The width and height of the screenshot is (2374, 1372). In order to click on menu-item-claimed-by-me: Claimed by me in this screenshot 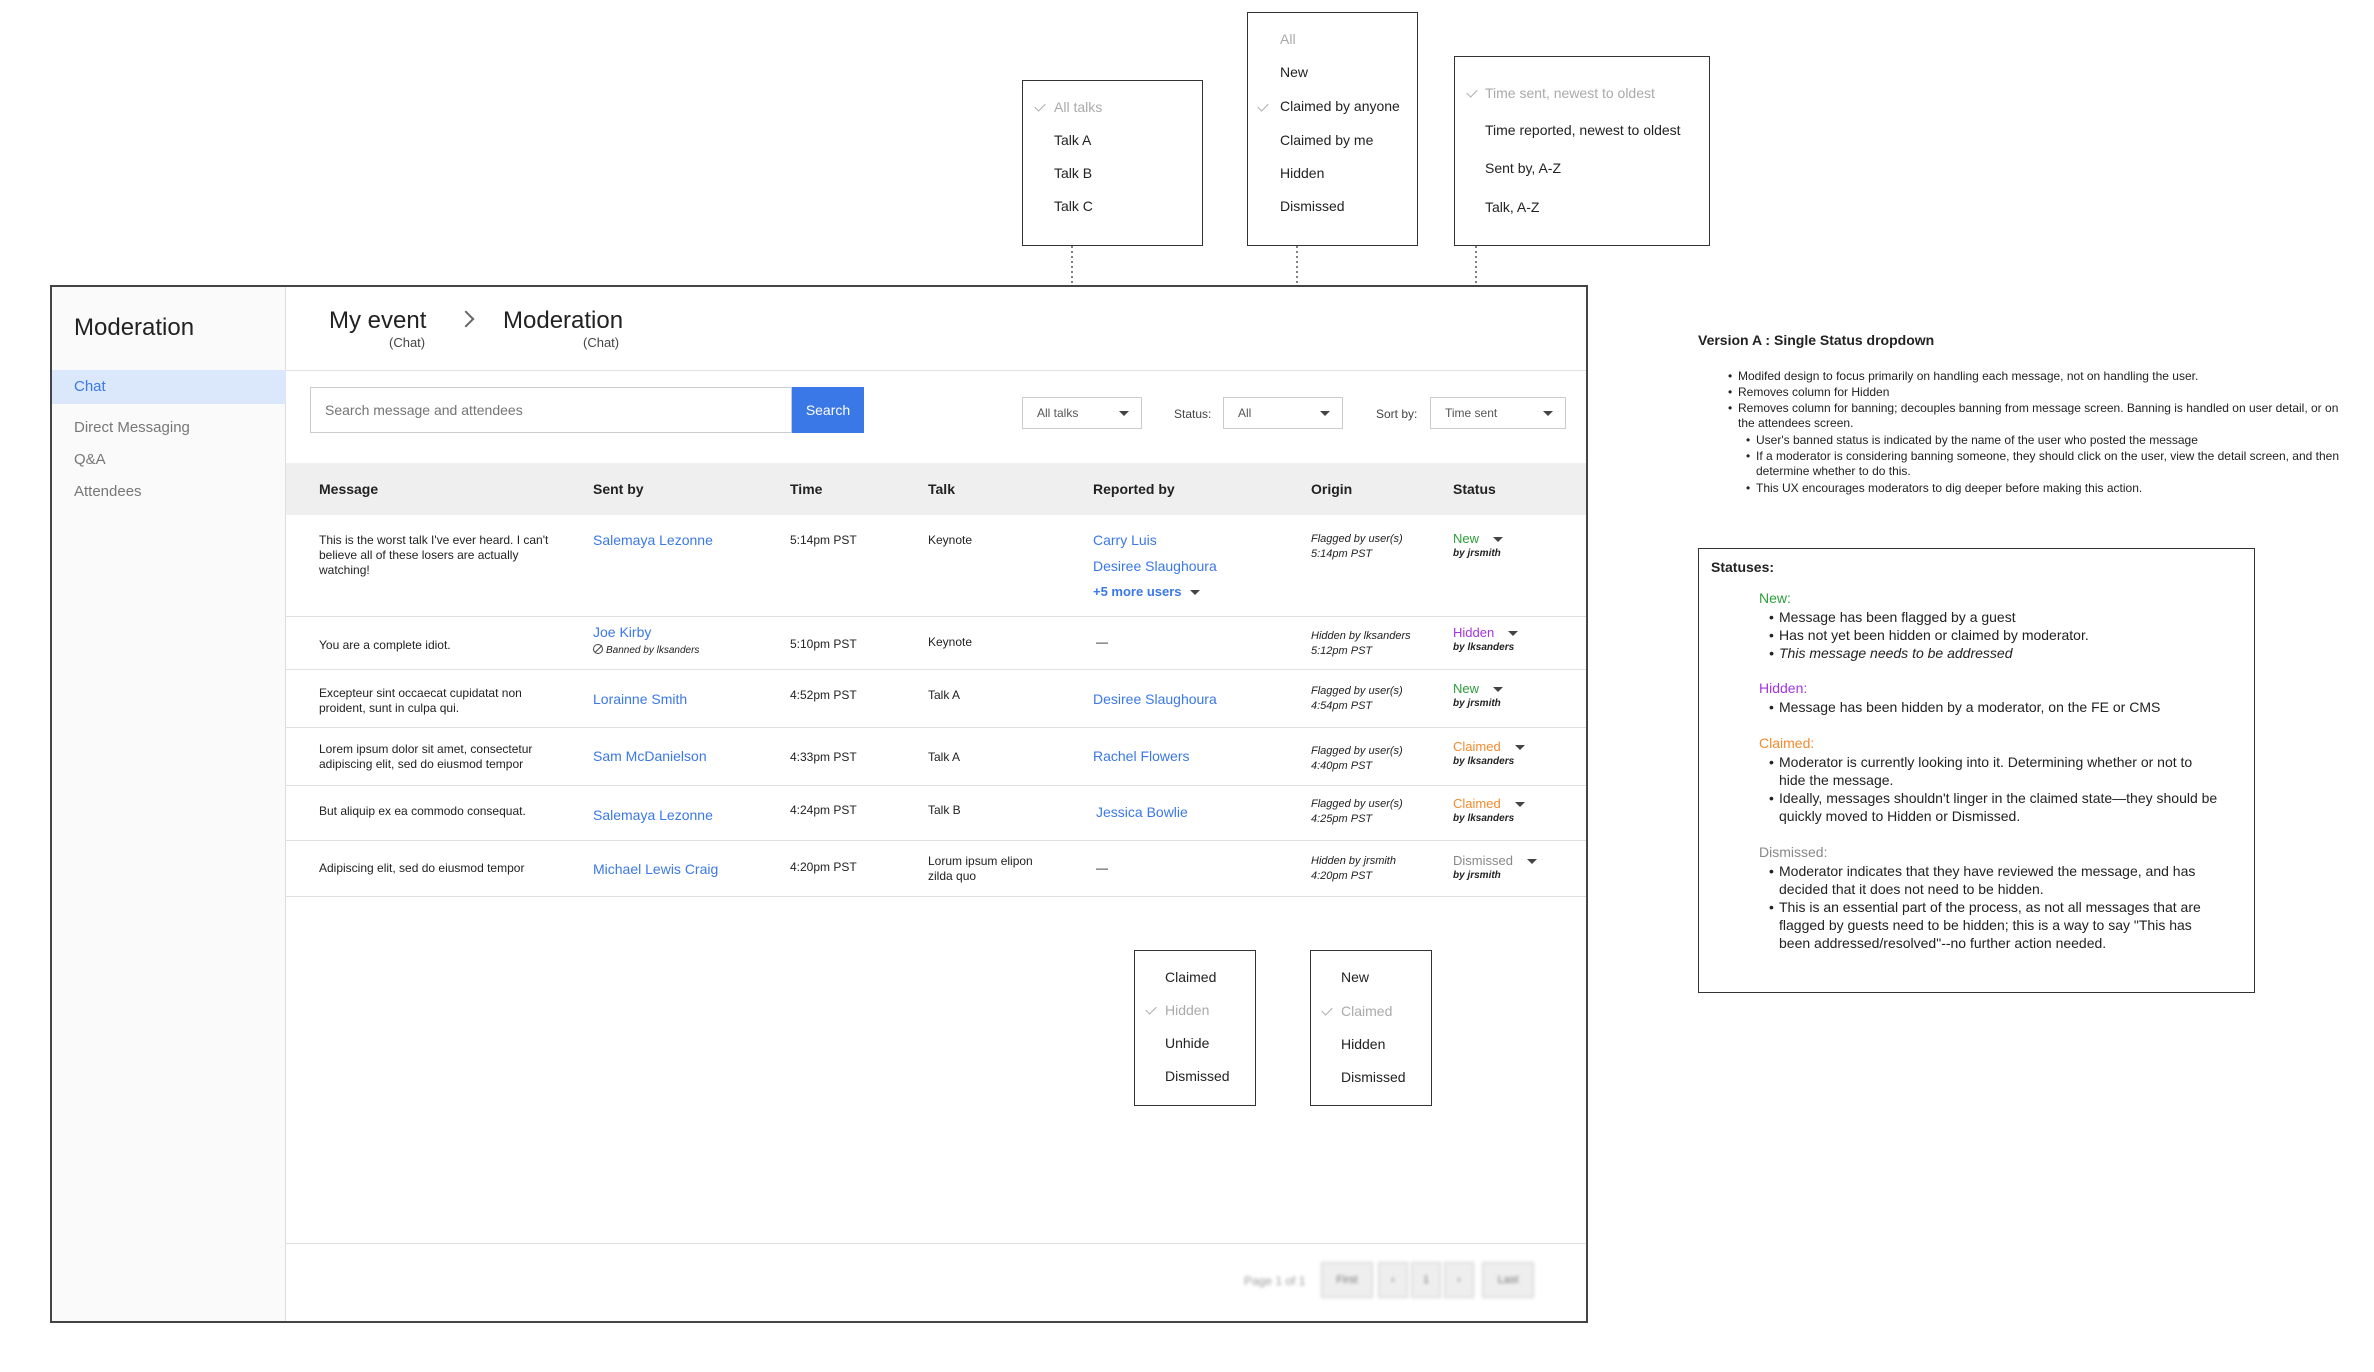, I will do `click(1326, 140)`.